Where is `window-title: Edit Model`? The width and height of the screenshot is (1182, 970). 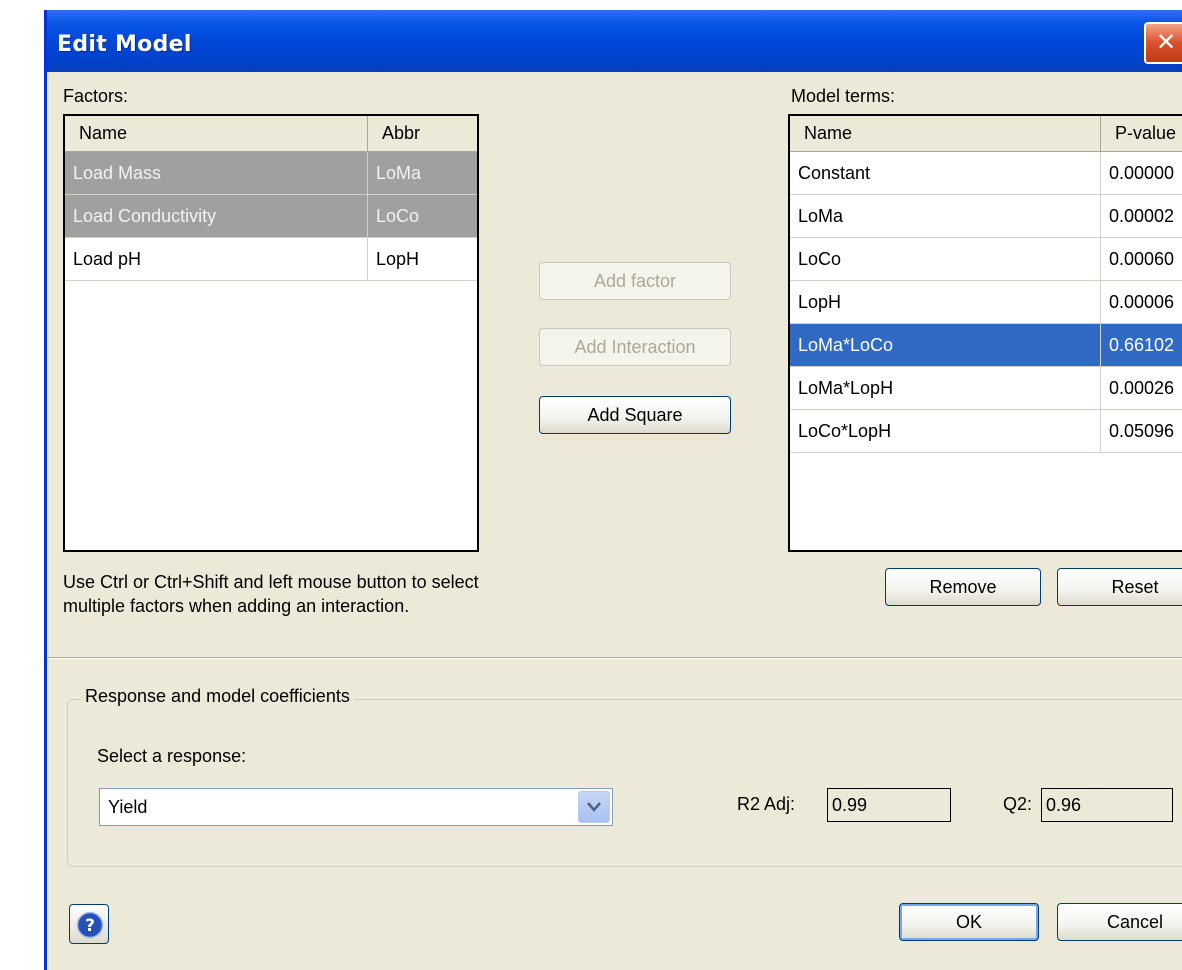
window-title: Edit Model is located at coordinates (124, 44).